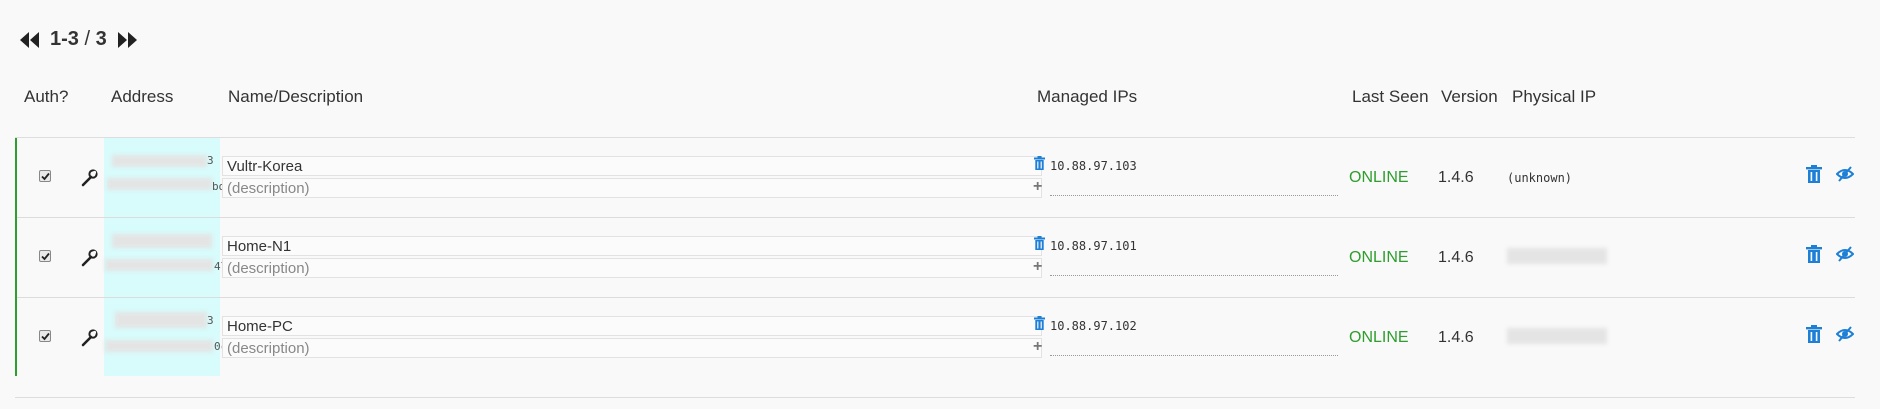  Describe the element at coordinates (142, 96) in the screenshot. I see `header-address: Address` at that location.